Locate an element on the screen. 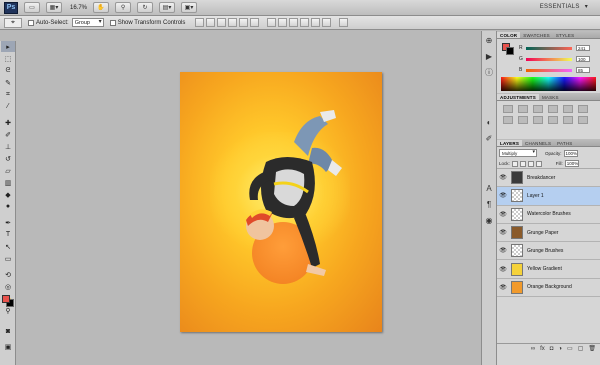 The height and width of the screenshot is (365, 600). lock-pixels-icon is located at coordinates (522, 163).